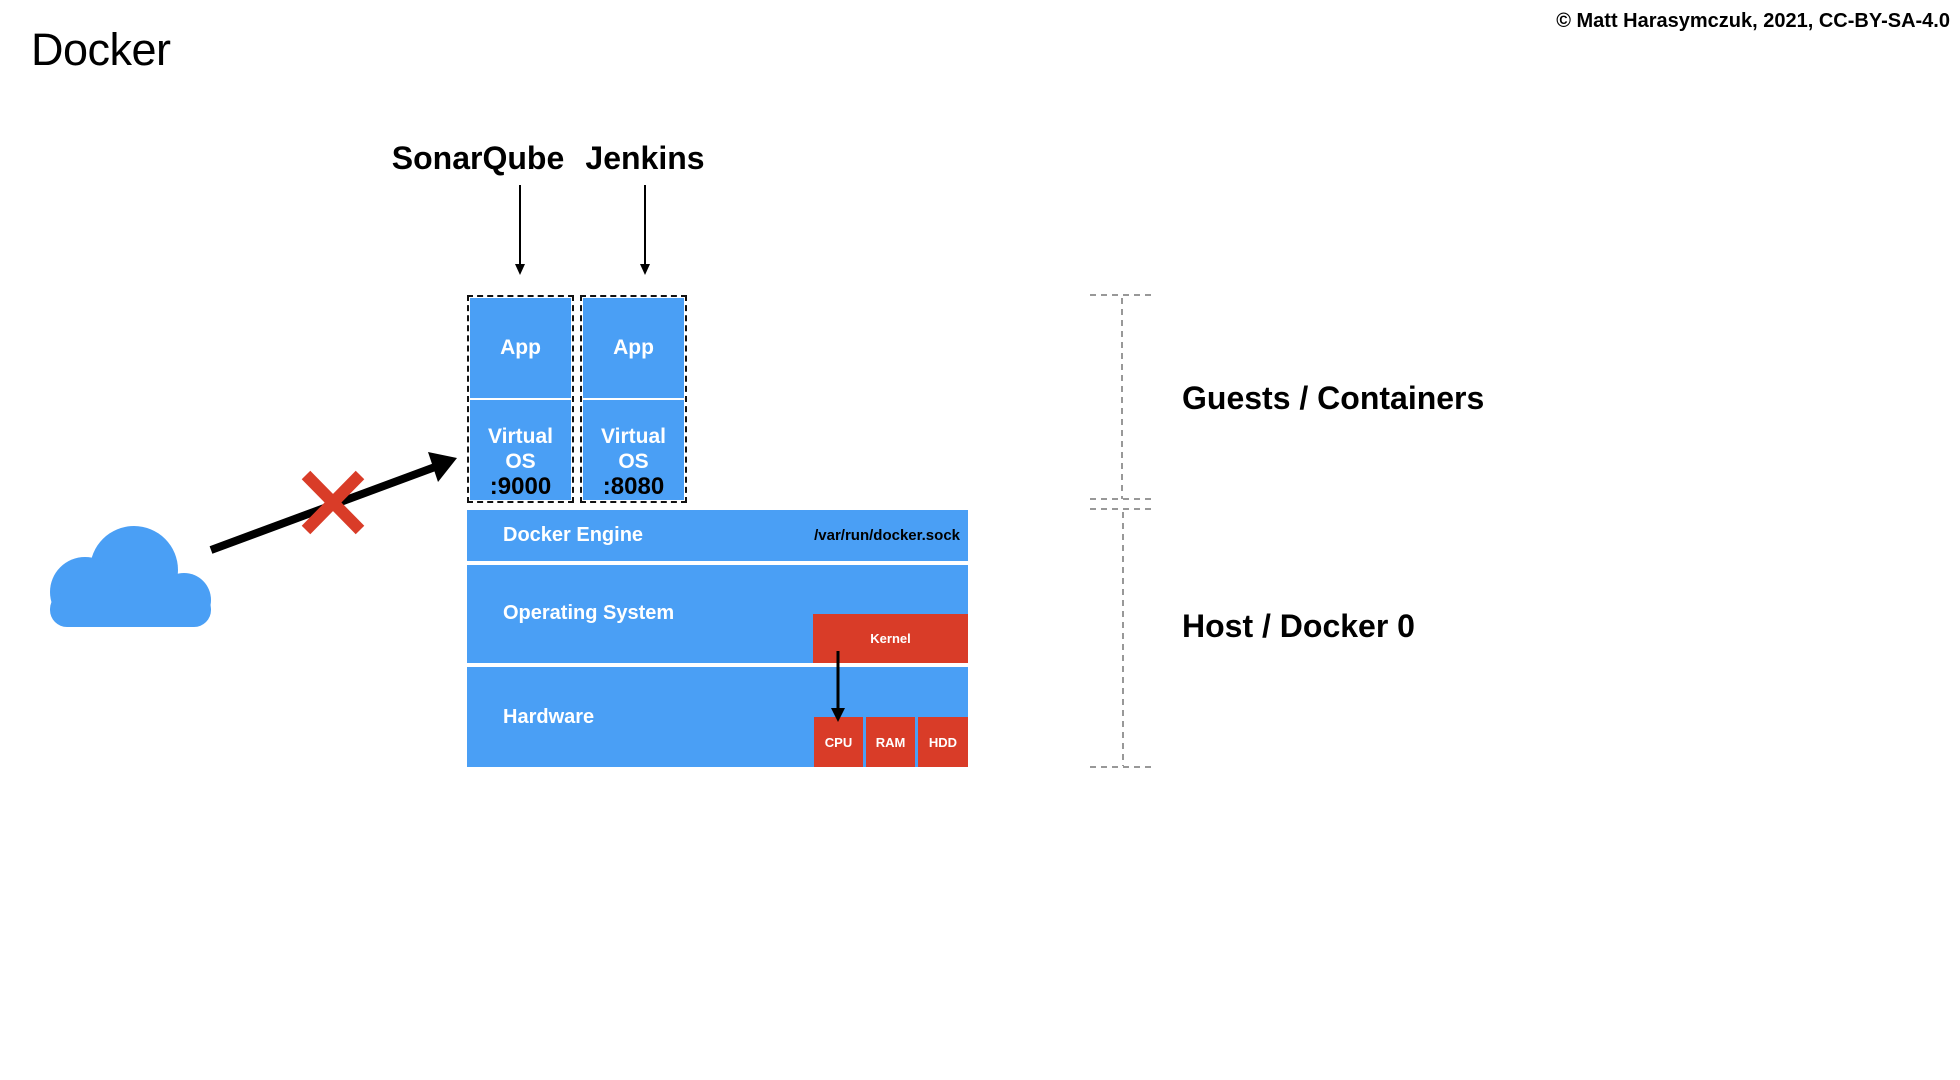 This screenshot has height=1080, width=1960. What do you see at coordinates (333, 502) in the screenshot?
I see `cross-icon` at bounding box center [333, 502].